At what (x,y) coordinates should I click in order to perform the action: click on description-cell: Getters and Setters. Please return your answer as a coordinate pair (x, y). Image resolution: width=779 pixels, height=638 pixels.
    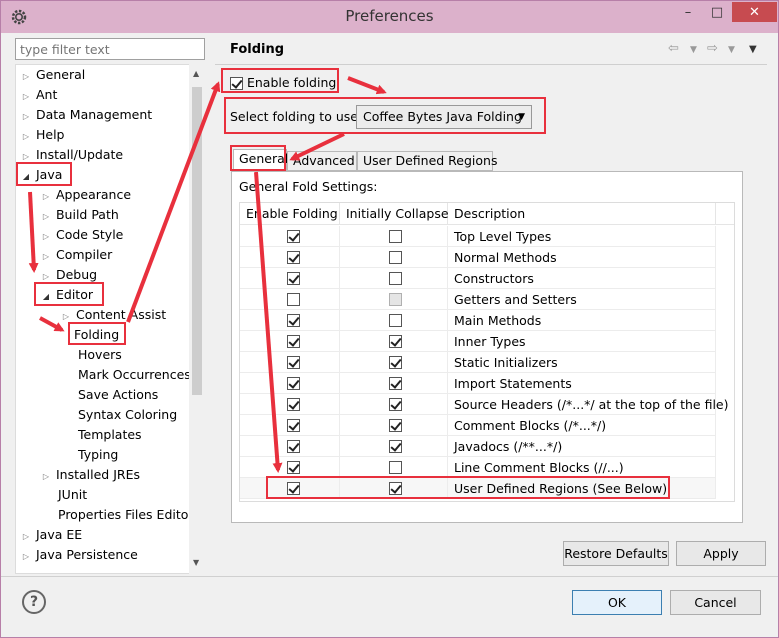
    Looking at the image, I should click on (582, 299).